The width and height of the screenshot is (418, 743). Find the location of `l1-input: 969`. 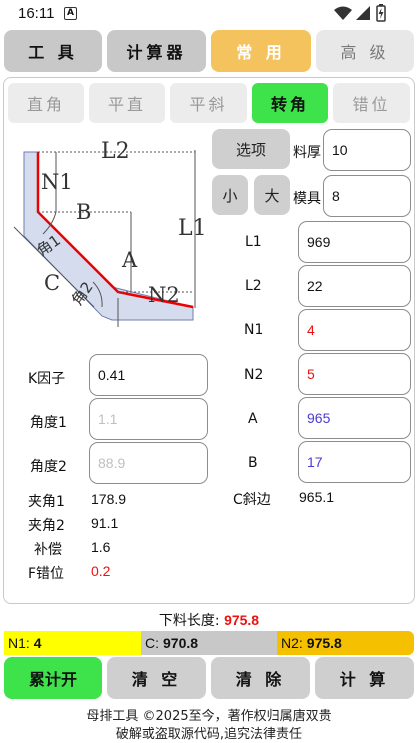

l1-input: 969 is located at coordinates (354, 242).